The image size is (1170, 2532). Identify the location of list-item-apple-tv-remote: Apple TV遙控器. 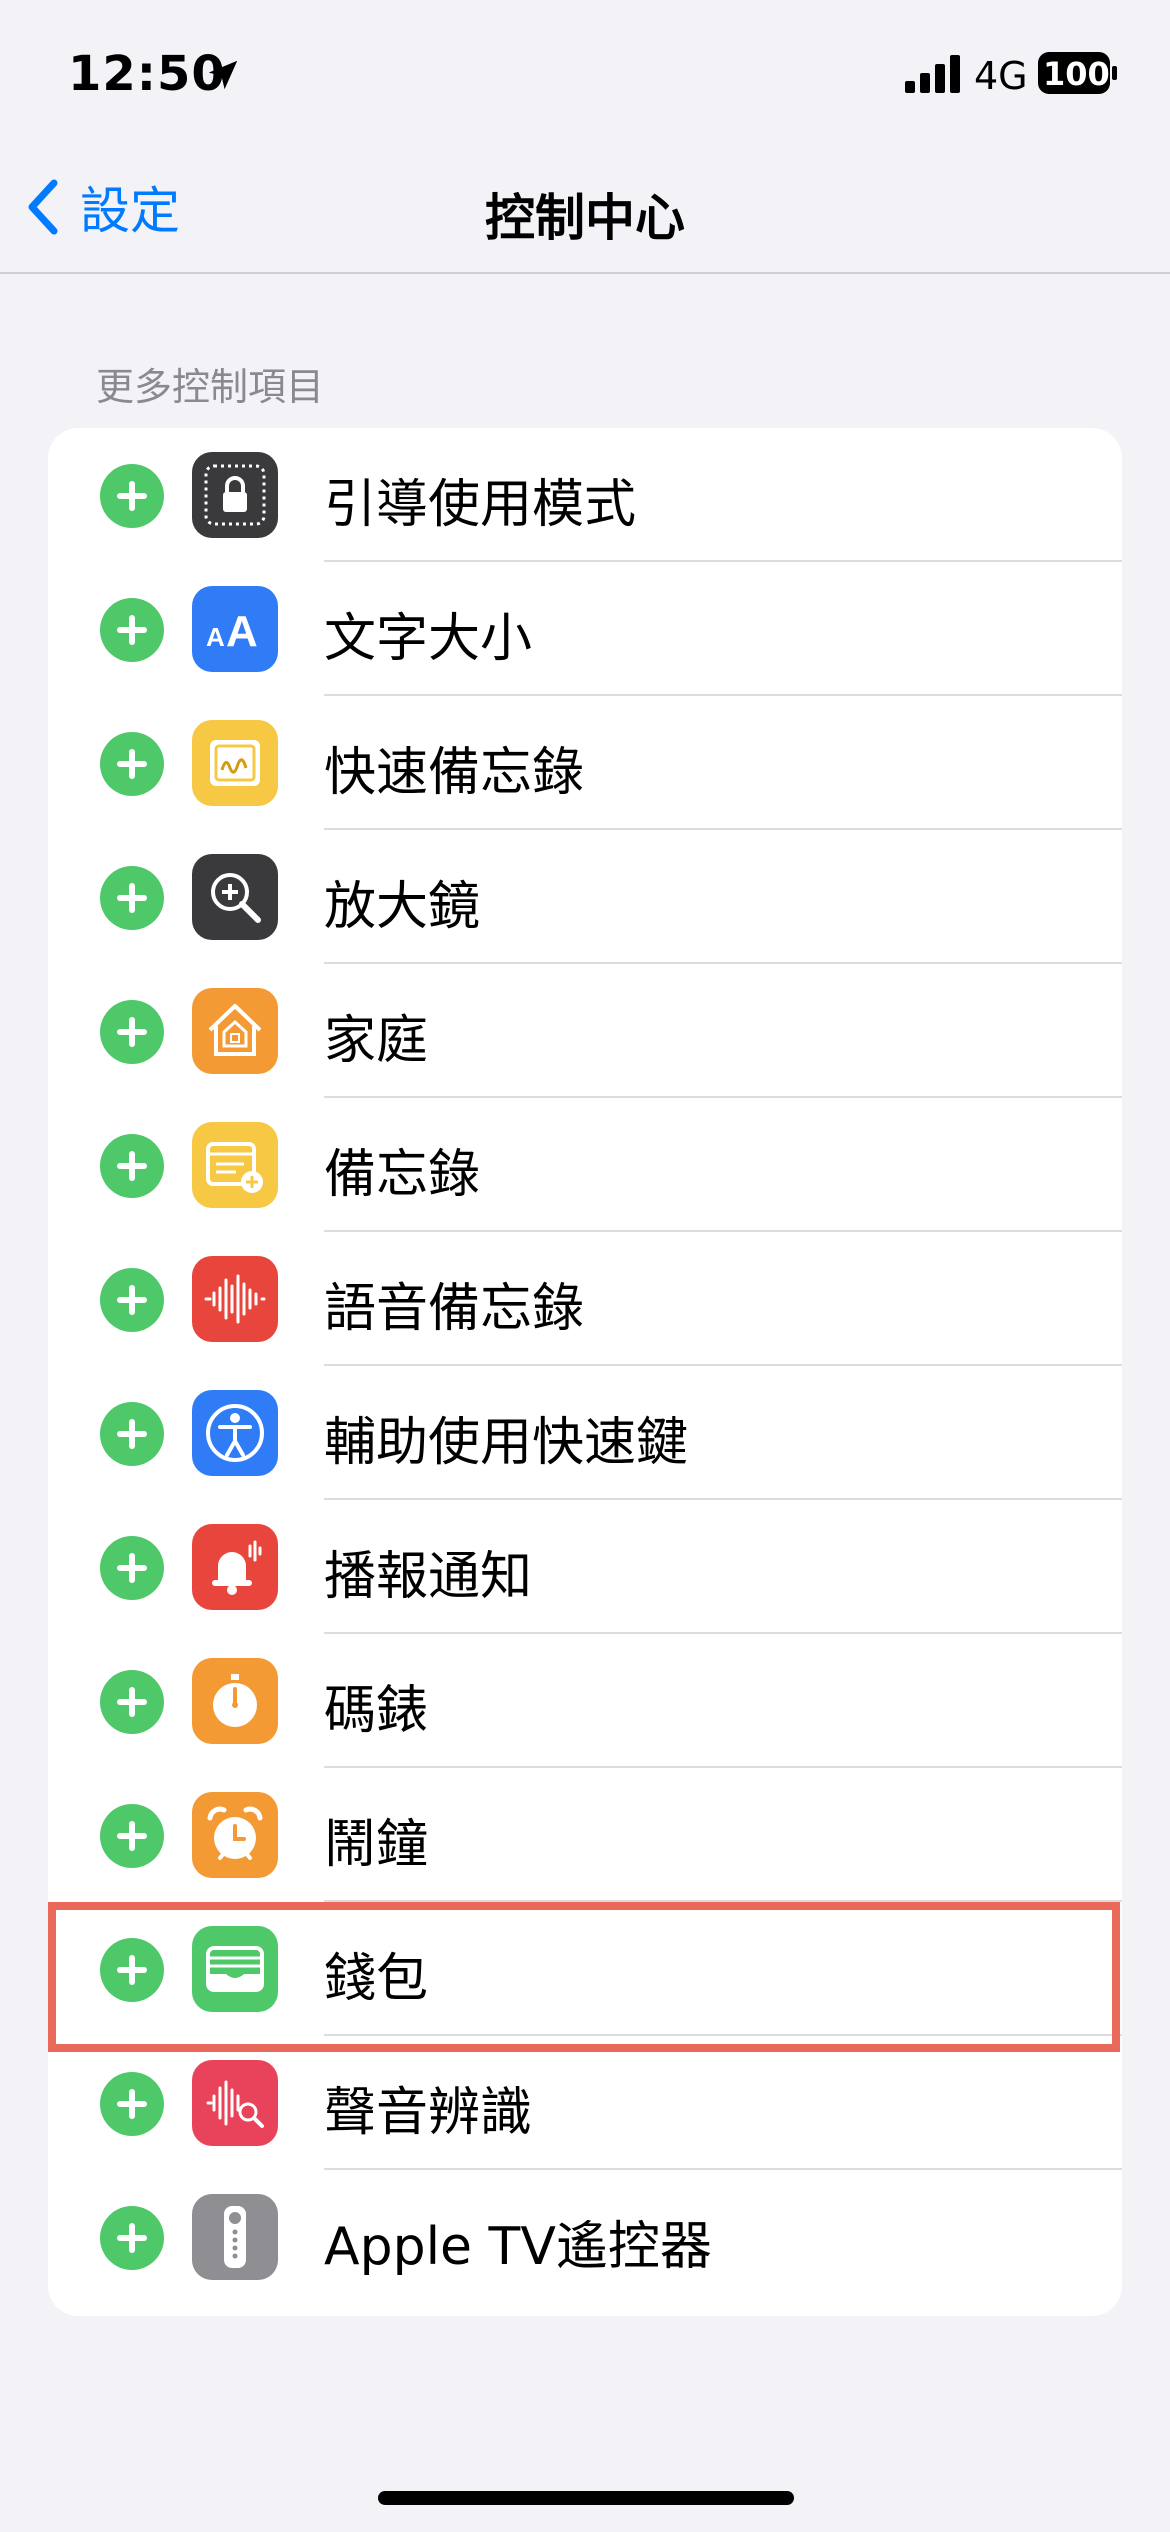
(585, 2237).